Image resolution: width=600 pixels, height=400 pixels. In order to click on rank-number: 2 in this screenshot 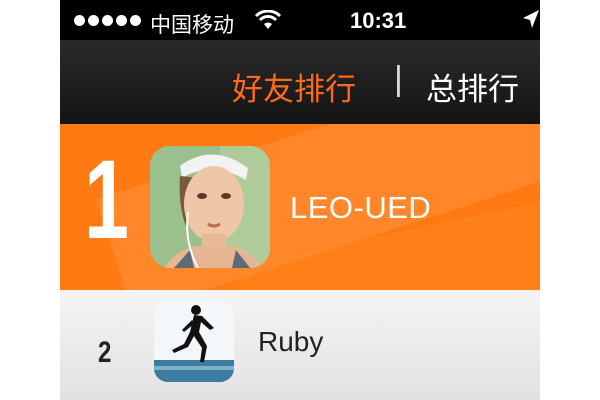, I will do `click(105, 352)`.